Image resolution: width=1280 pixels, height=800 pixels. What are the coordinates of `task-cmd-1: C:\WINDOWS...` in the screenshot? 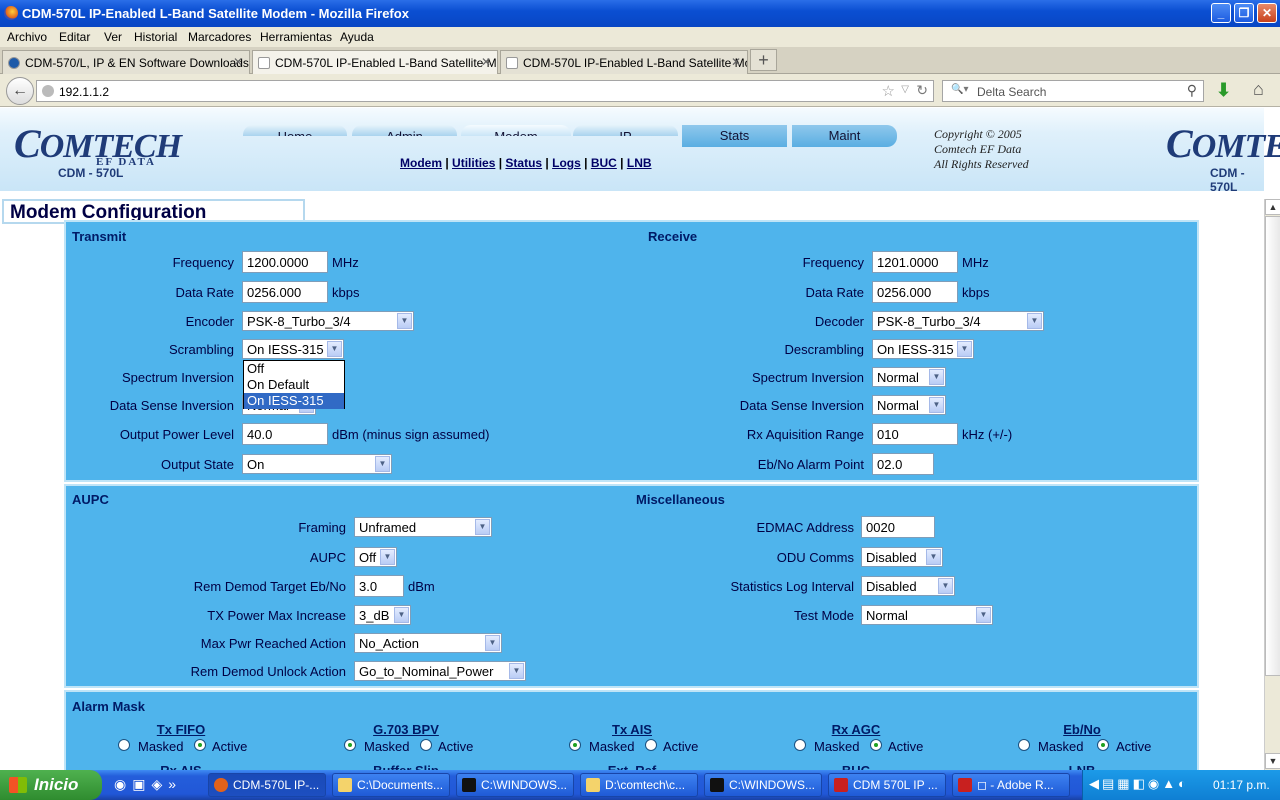 It's located at (515, 785).